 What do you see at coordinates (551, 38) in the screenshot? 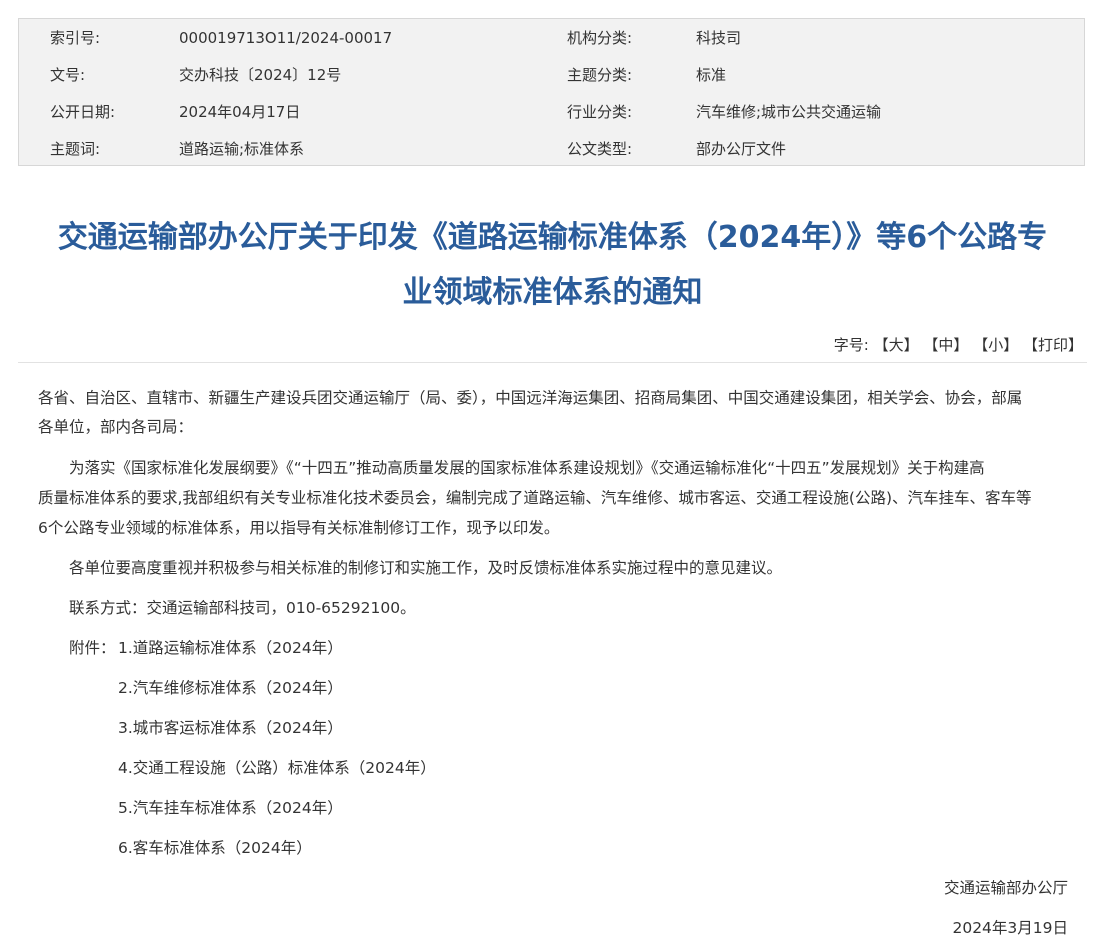
I see `meta-row-index: 索引号: 000019713O11/2024-00017 机构分类: 科技司` at bounding box center [551, 38].